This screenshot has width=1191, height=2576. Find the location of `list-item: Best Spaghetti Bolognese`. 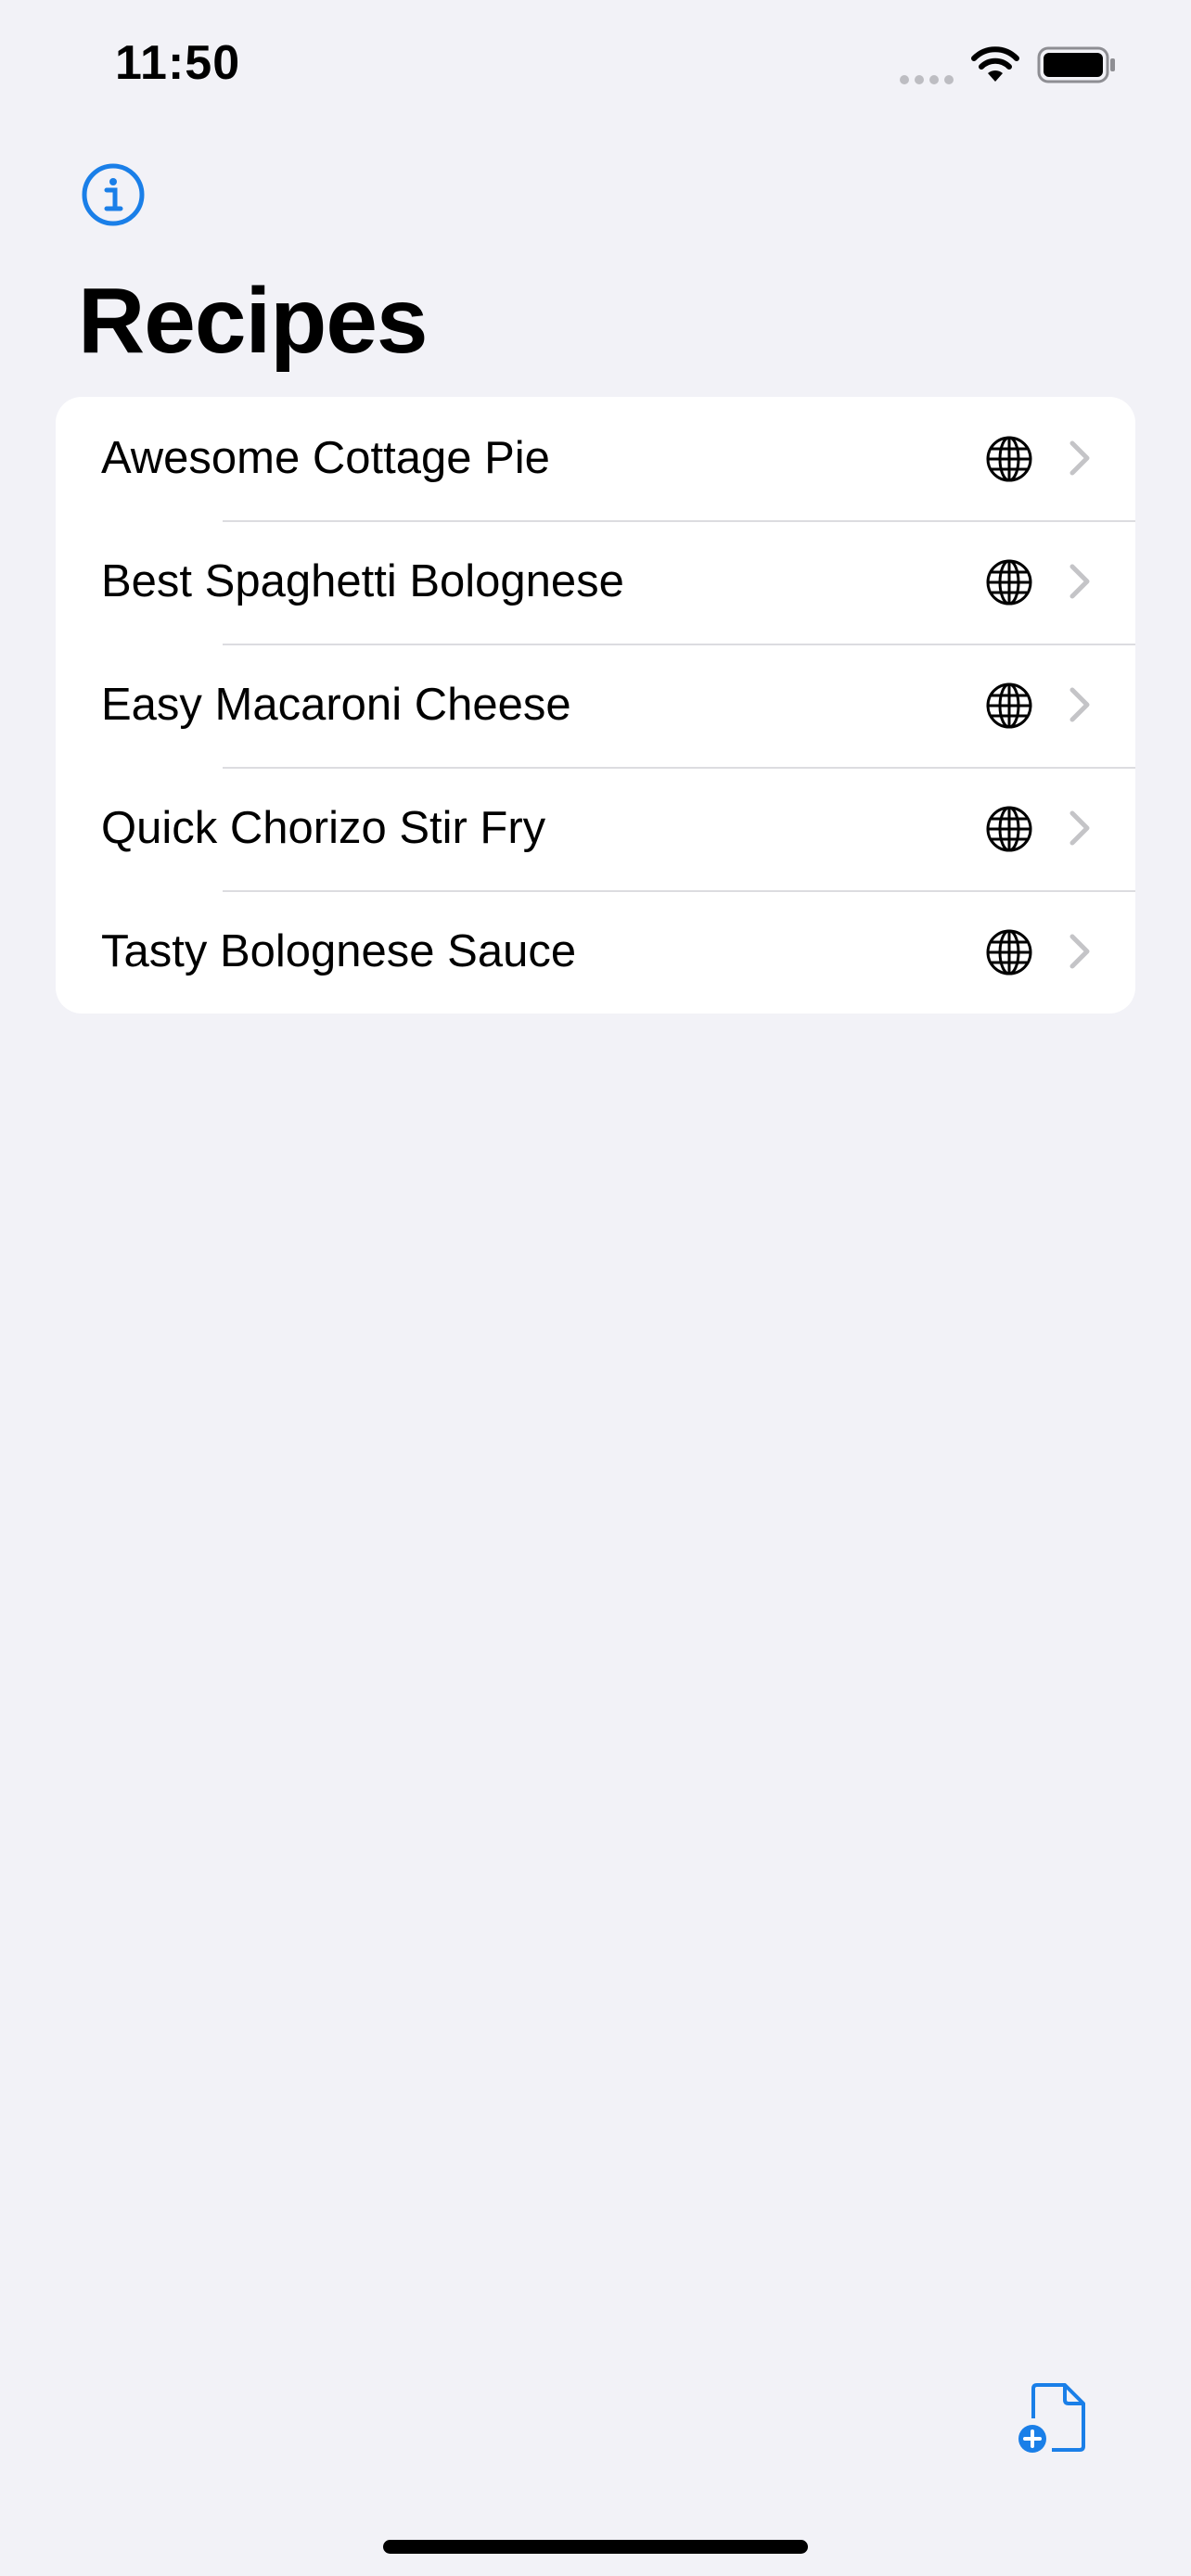

list-item: Best Spaghetti Bolognese is located at coordinates (595, 582).